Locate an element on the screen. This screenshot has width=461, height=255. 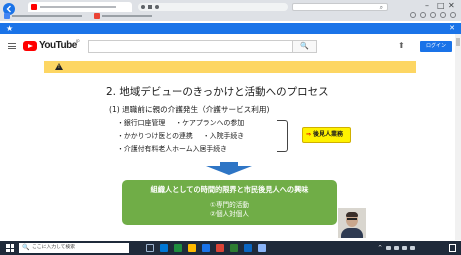
extensions-icon is located at coordinates (443, 15).